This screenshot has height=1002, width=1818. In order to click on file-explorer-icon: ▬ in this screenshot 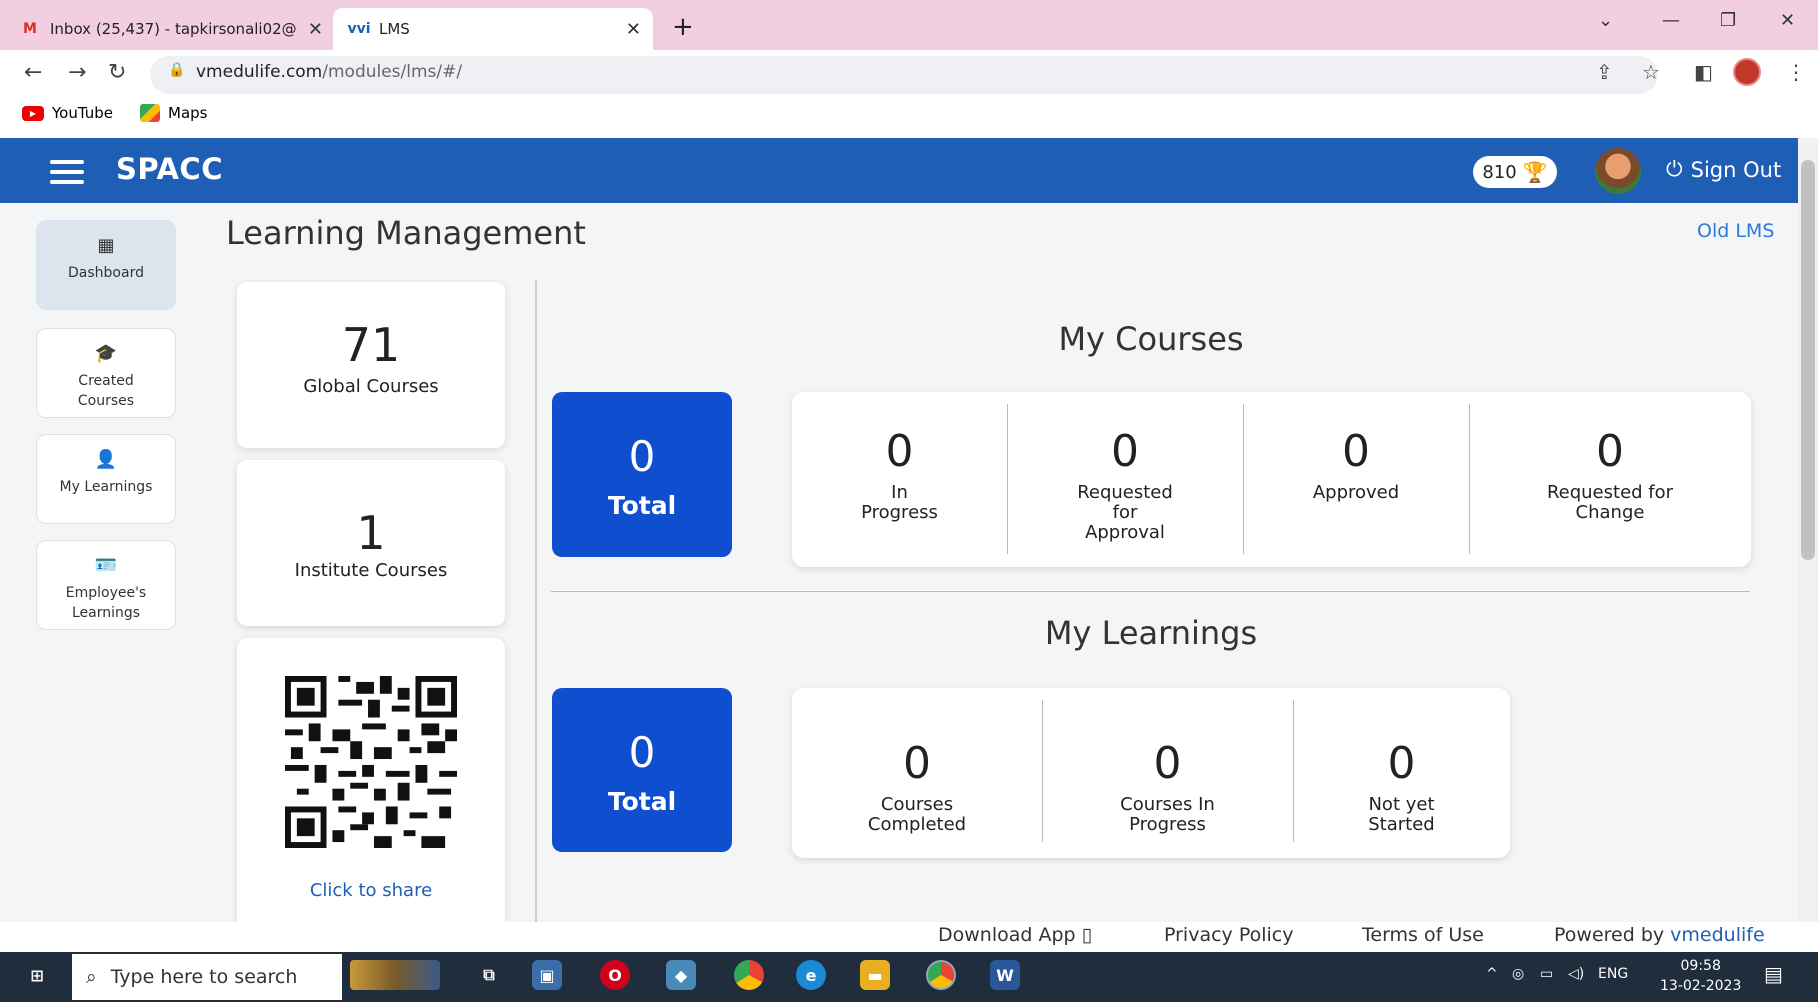, I will do `click(875, 975)`.